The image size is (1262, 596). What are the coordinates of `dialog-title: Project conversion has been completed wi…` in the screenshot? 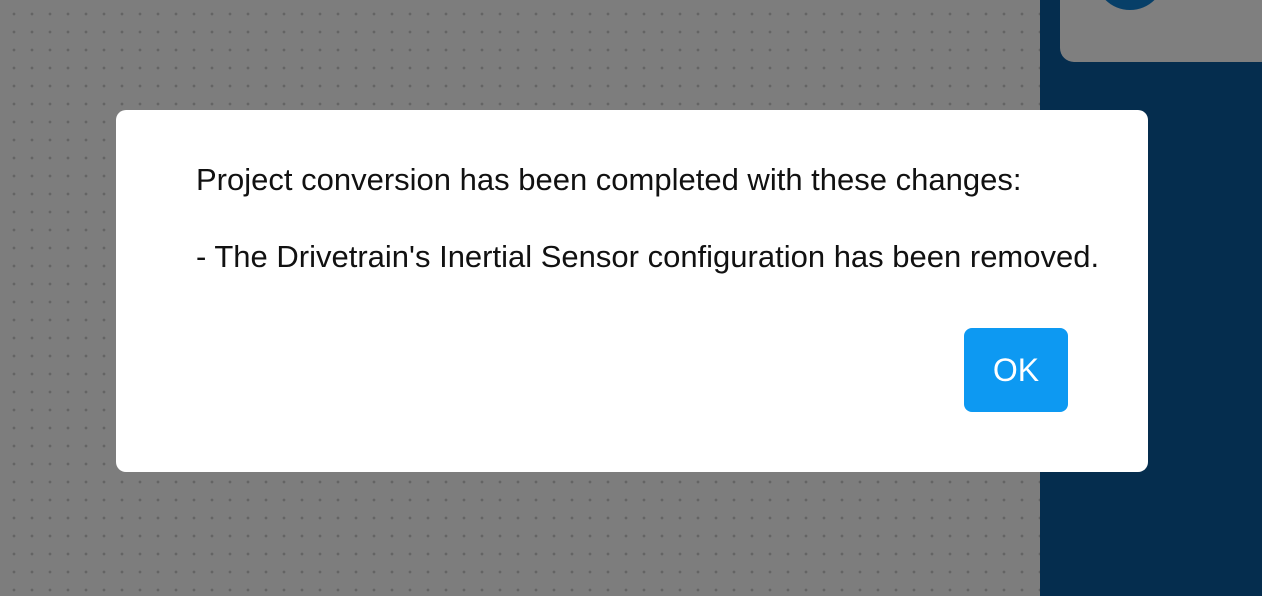 It's located at (609, 179).